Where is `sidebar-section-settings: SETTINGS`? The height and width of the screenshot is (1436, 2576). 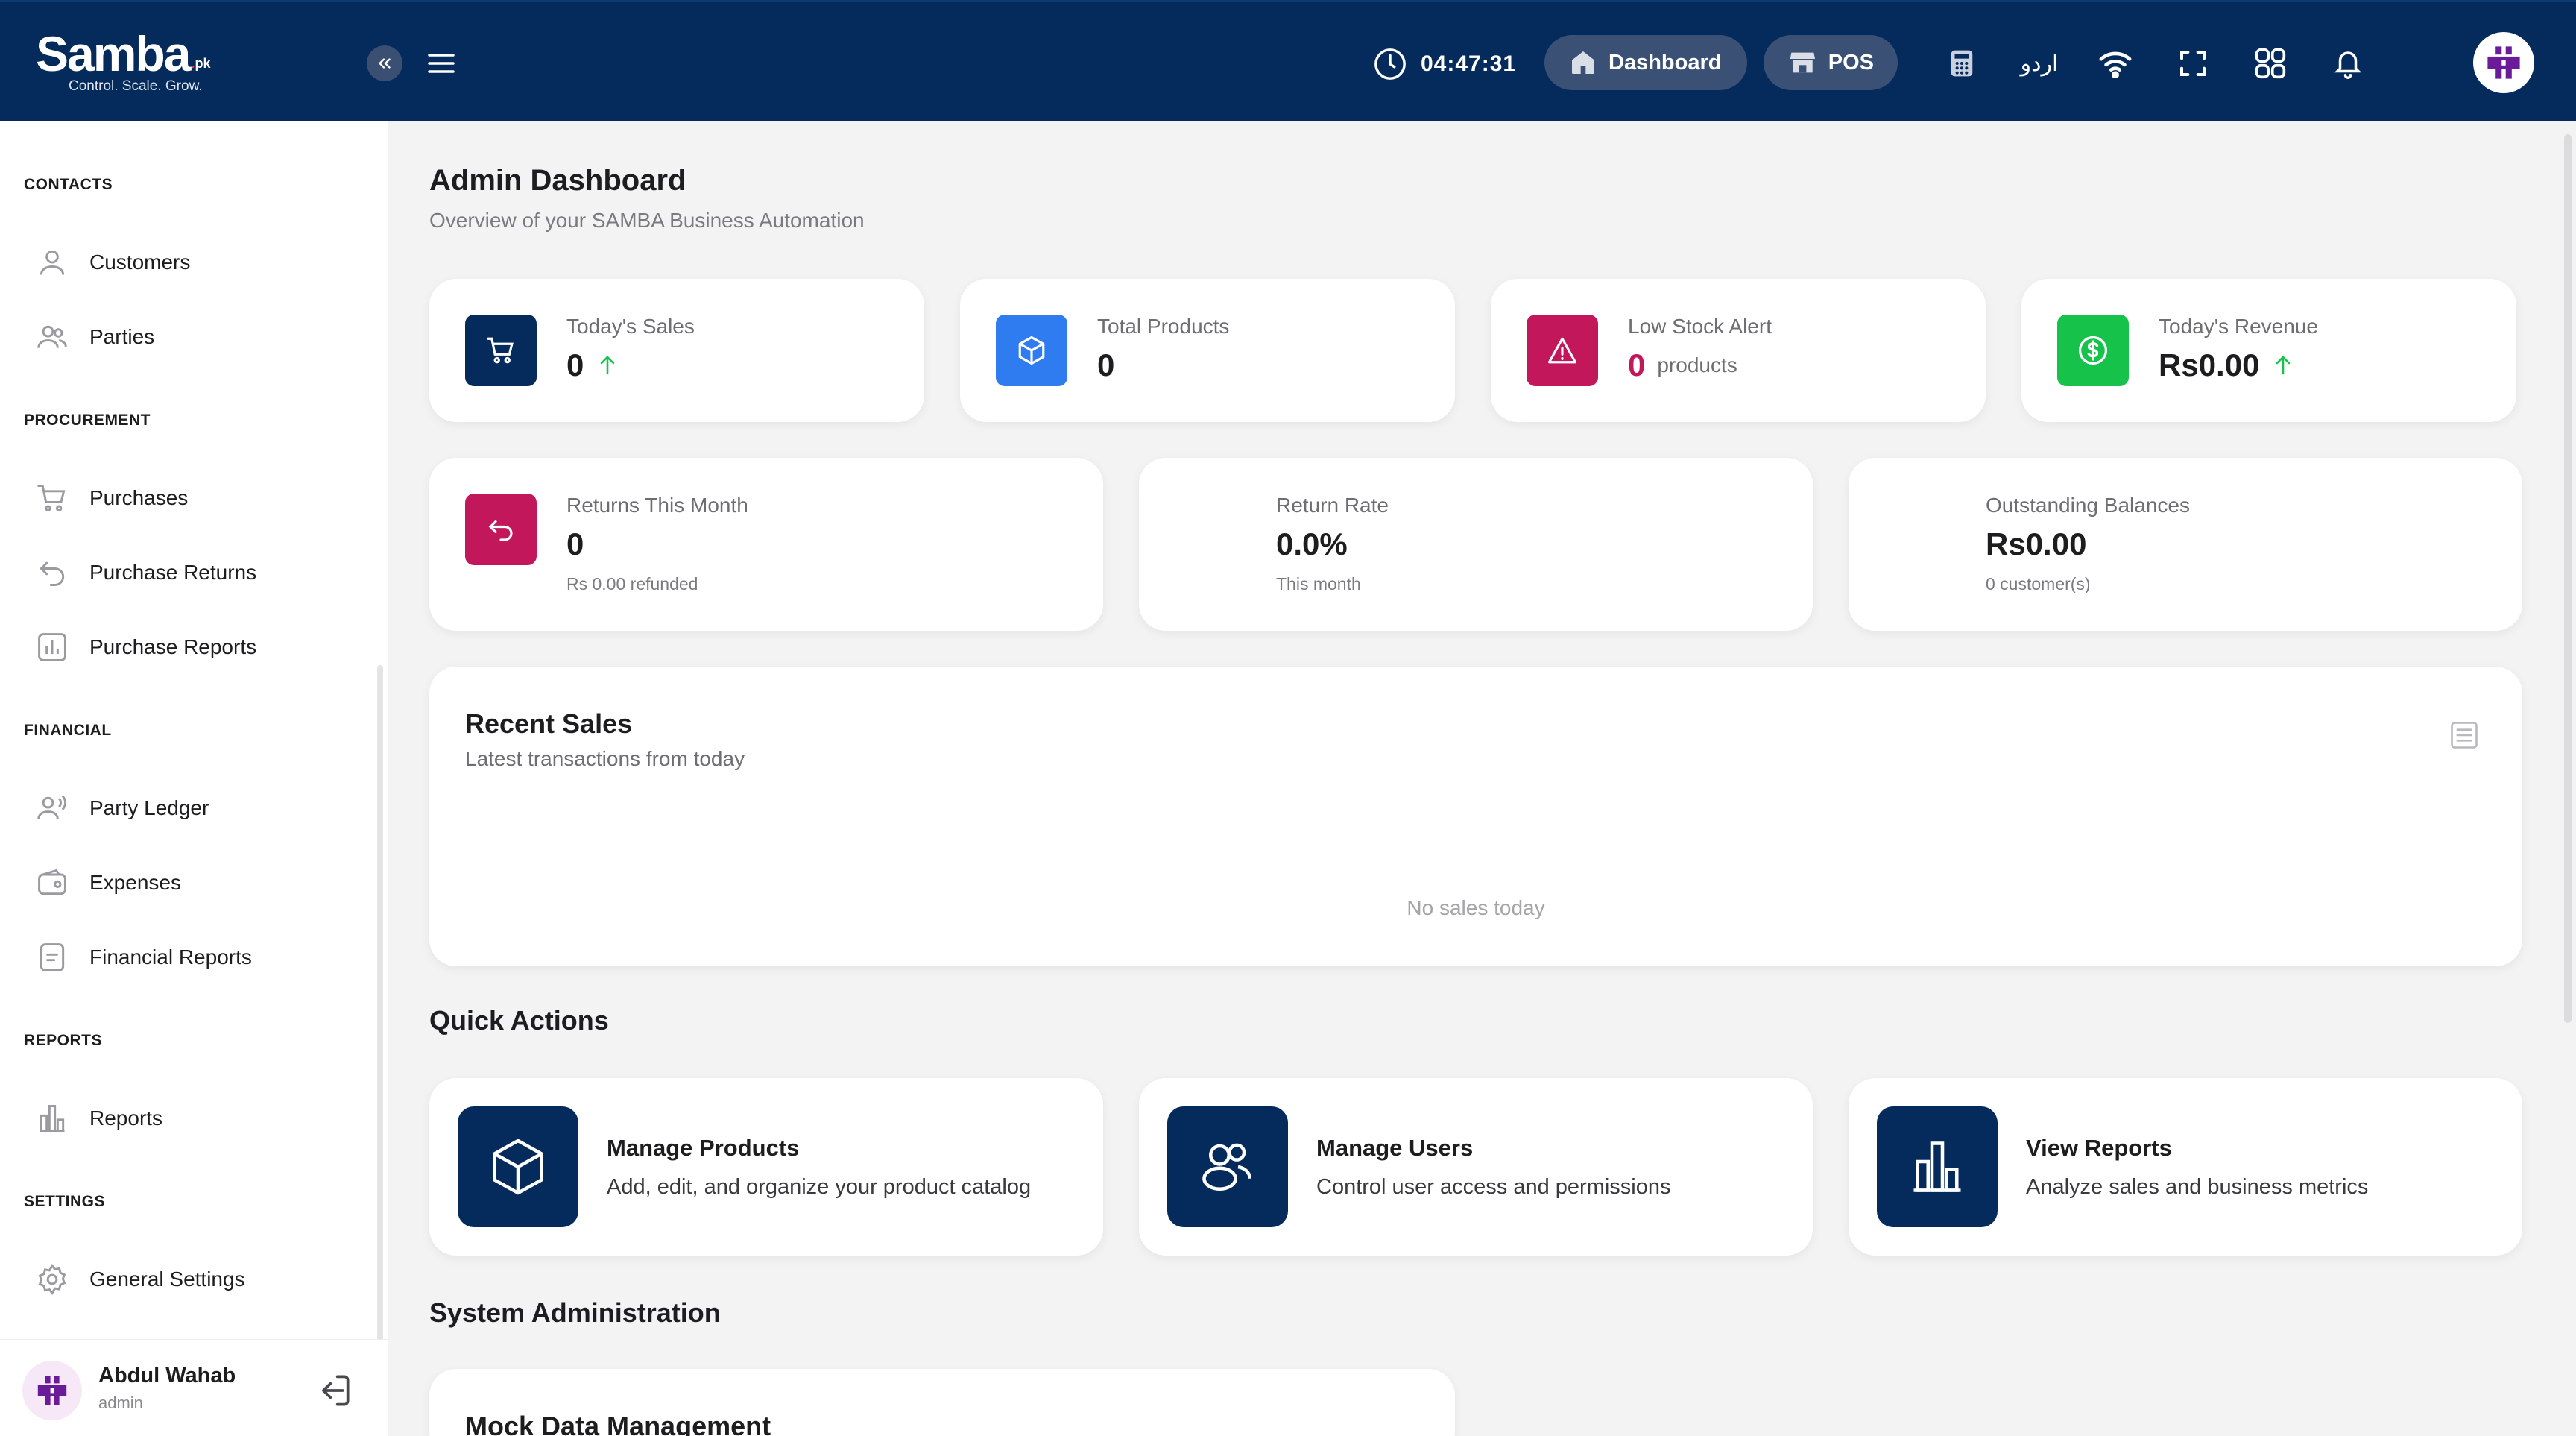 sidebar-section-settings: SETTINGS is located at coordinates (65, 1201).